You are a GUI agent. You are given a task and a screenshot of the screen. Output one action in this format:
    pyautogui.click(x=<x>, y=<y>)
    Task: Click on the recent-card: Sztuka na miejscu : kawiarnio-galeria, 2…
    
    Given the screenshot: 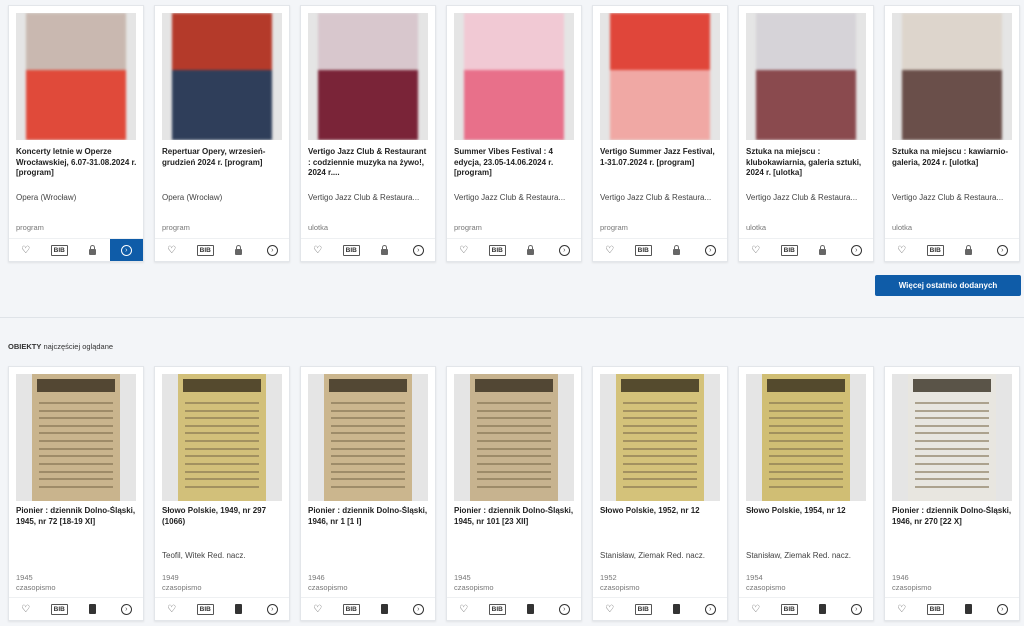 What is the action you would take?
    pyautogui.click(x=952, y=133)
    